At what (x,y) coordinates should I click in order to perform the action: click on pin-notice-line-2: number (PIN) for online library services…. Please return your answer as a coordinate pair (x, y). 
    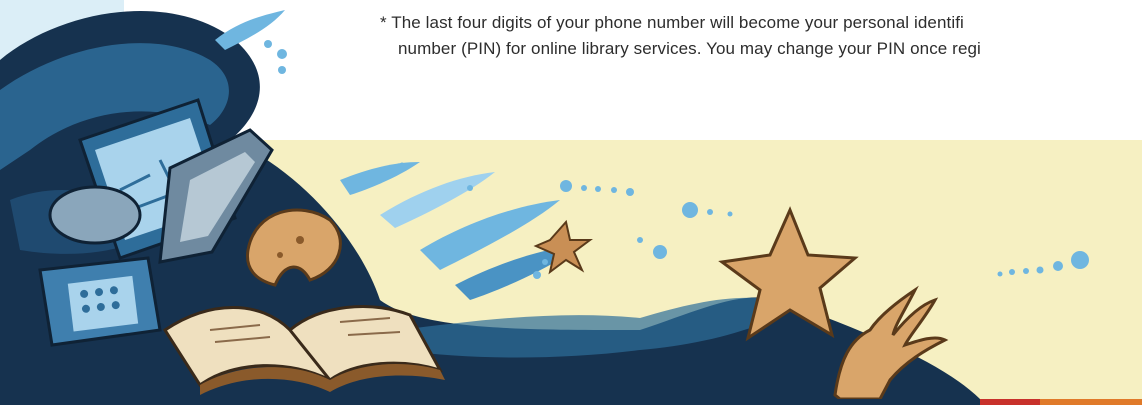
    Looking at the image, I should click on (689, 48).